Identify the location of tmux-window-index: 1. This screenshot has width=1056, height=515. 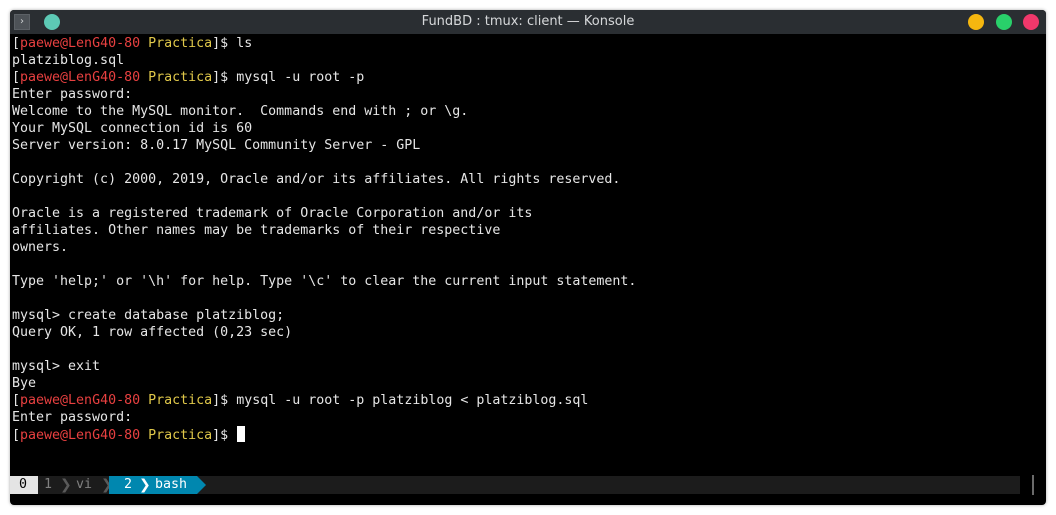
(48, 485).